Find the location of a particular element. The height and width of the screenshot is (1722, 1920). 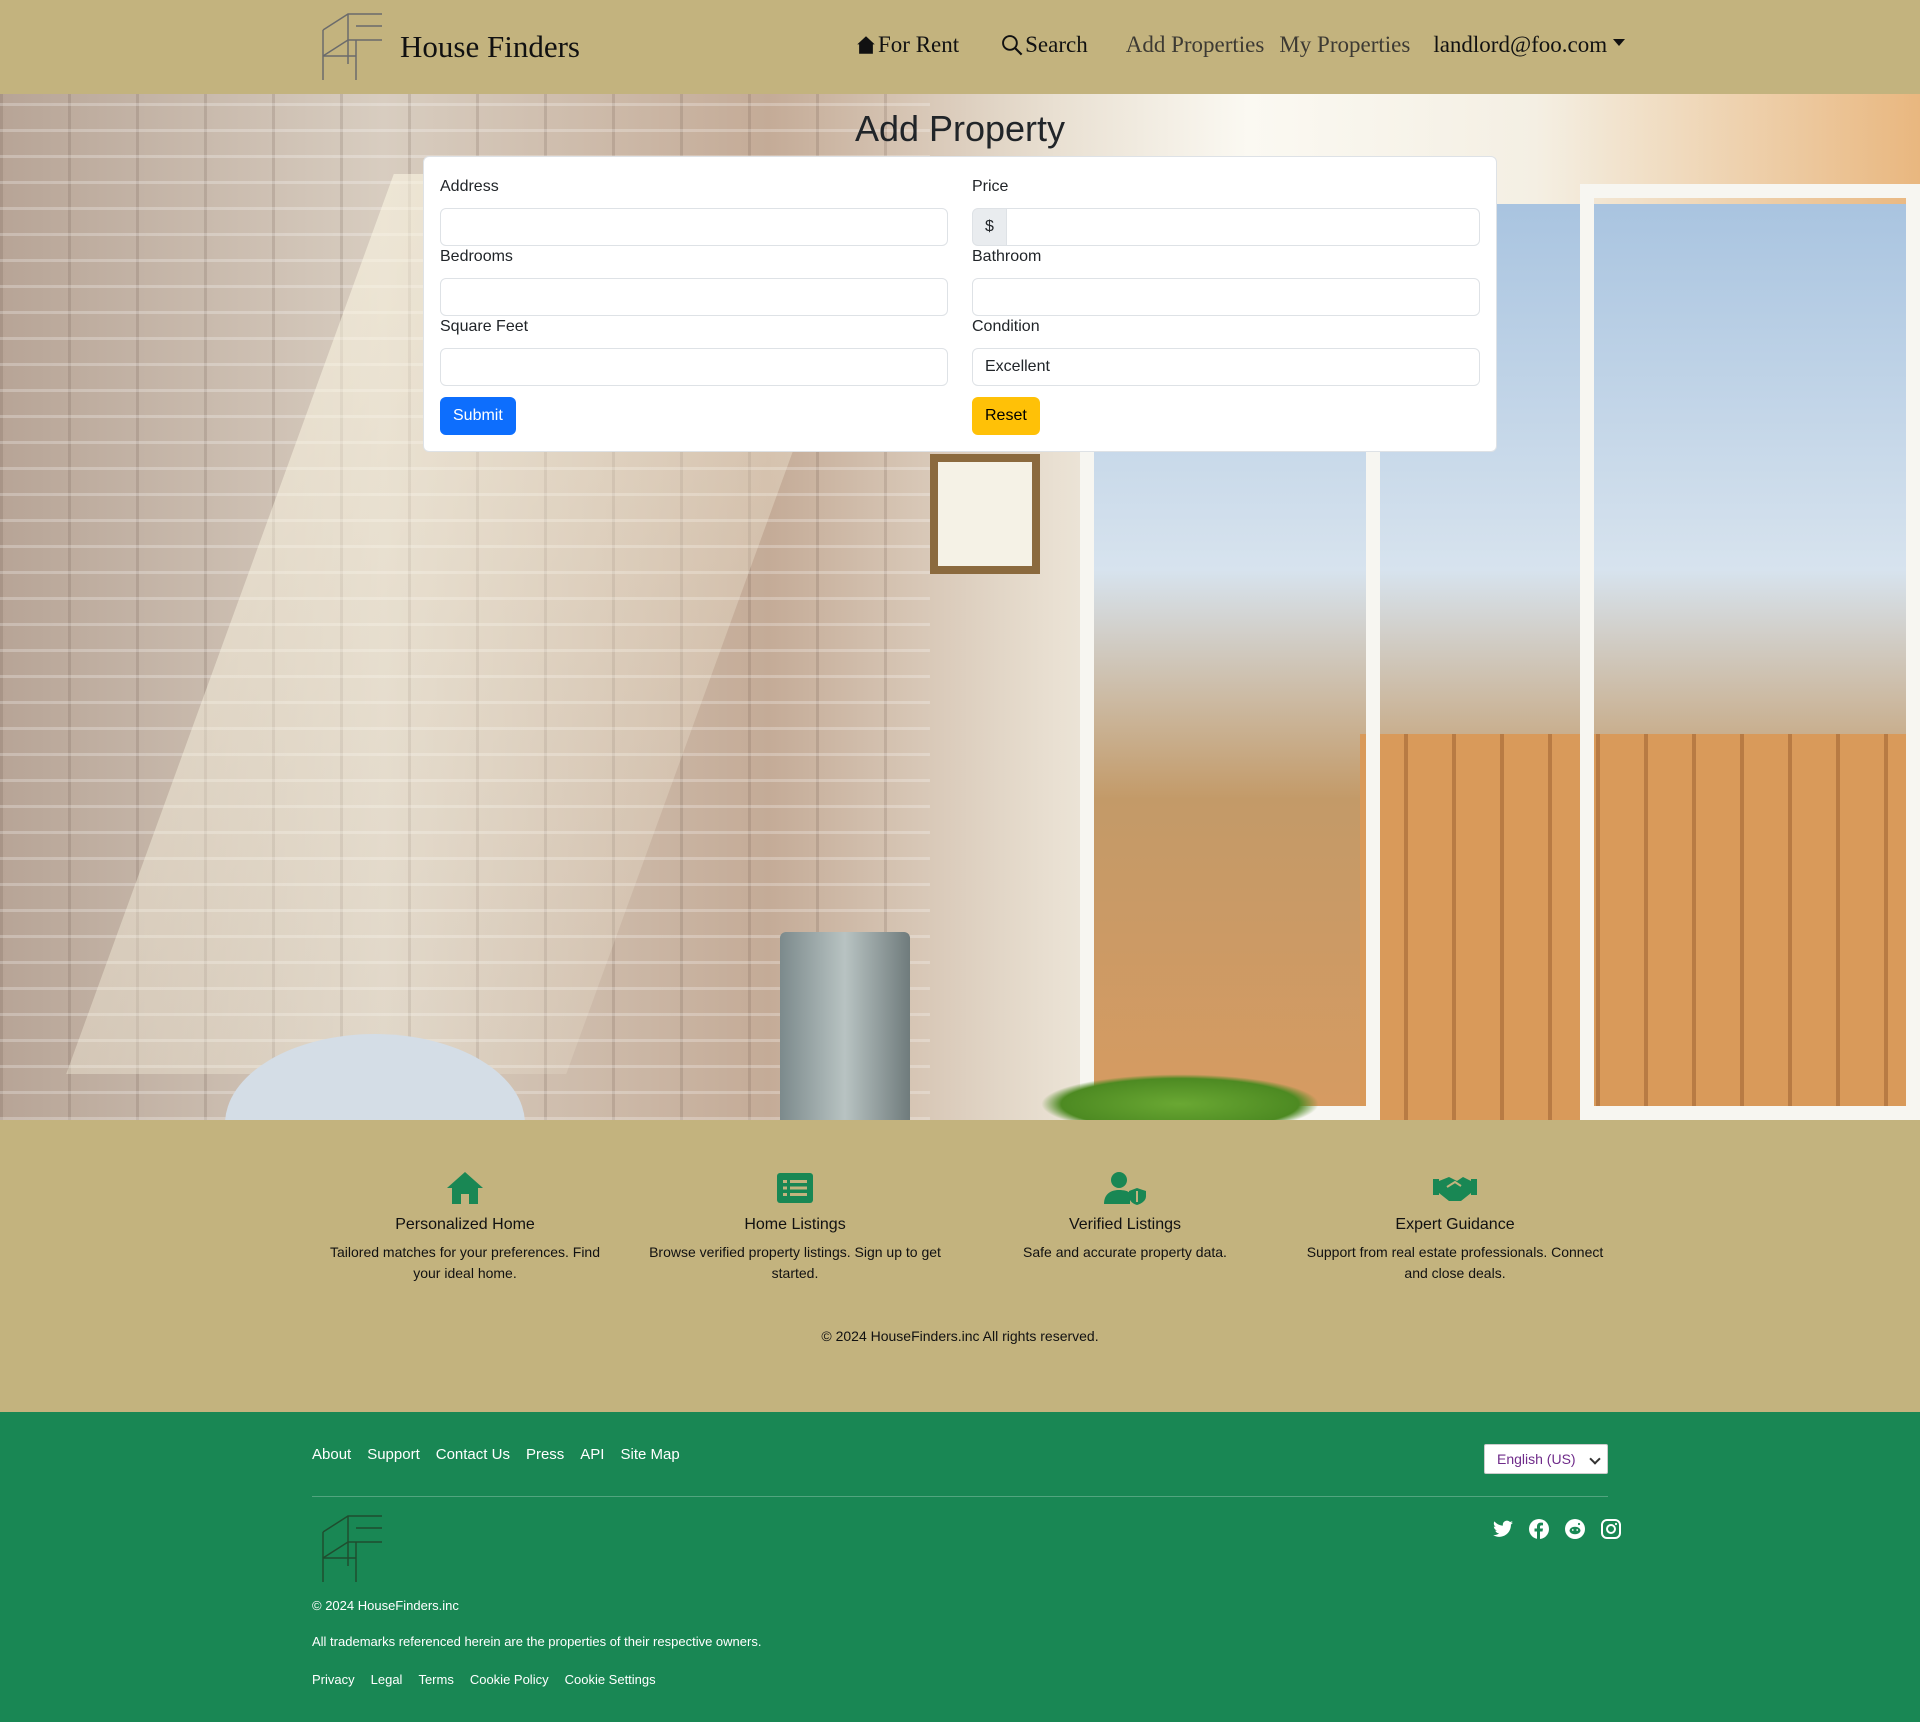

page-title: Add Property is located at coordinates (960, 128).